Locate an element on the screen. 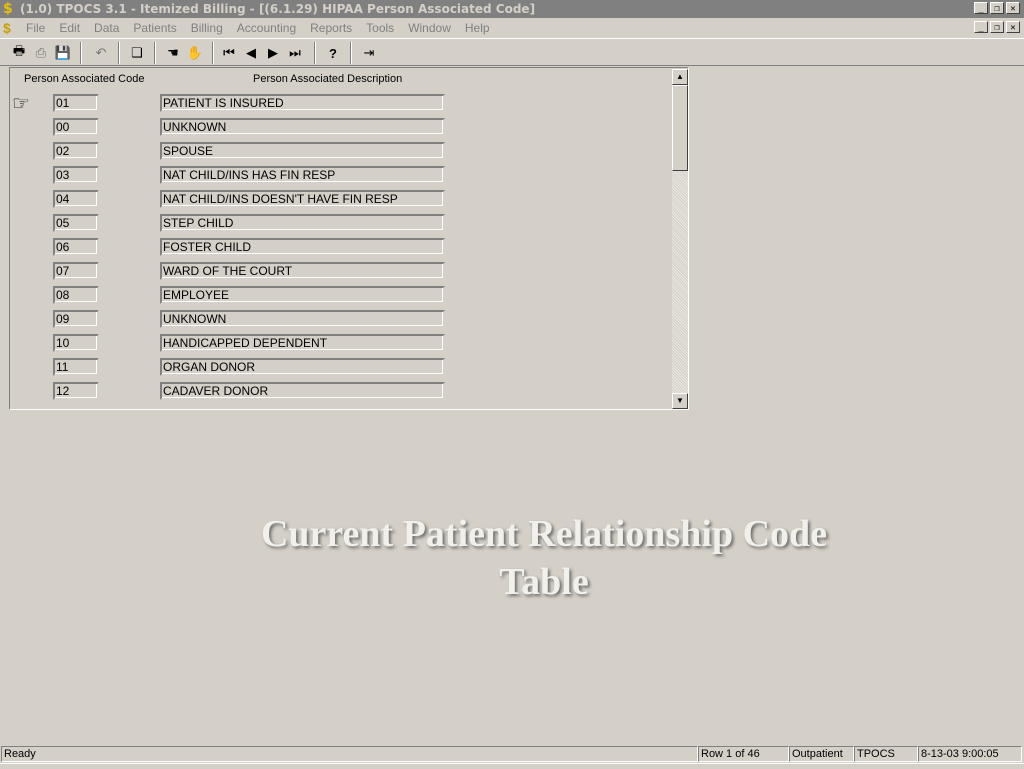  printer-icon: 🖶 is located at coordinates (19, 53).